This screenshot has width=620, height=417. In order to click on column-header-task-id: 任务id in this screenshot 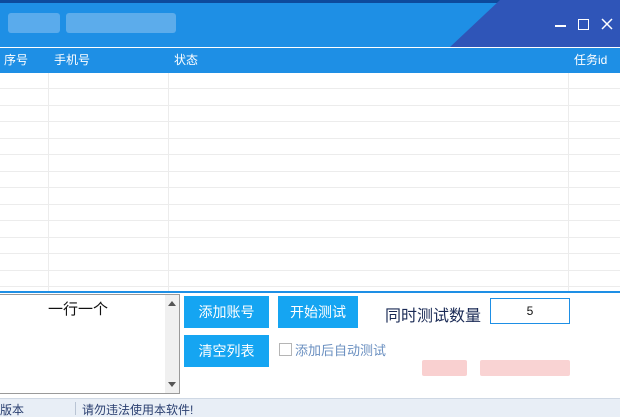, I will do `click(590, 60)`.